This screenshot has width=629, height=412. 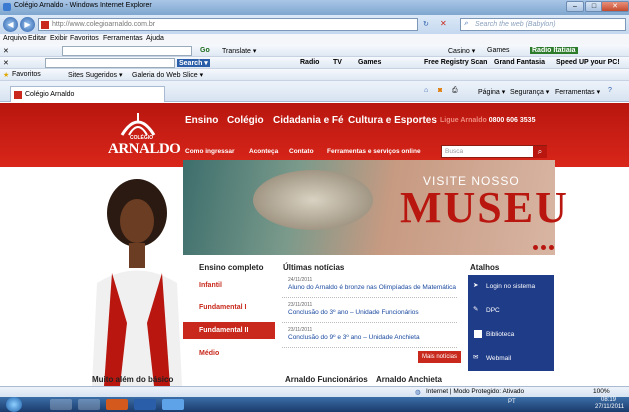 I want to click on subnav-aconteca: Aconteça, so click(x=263, y=151).